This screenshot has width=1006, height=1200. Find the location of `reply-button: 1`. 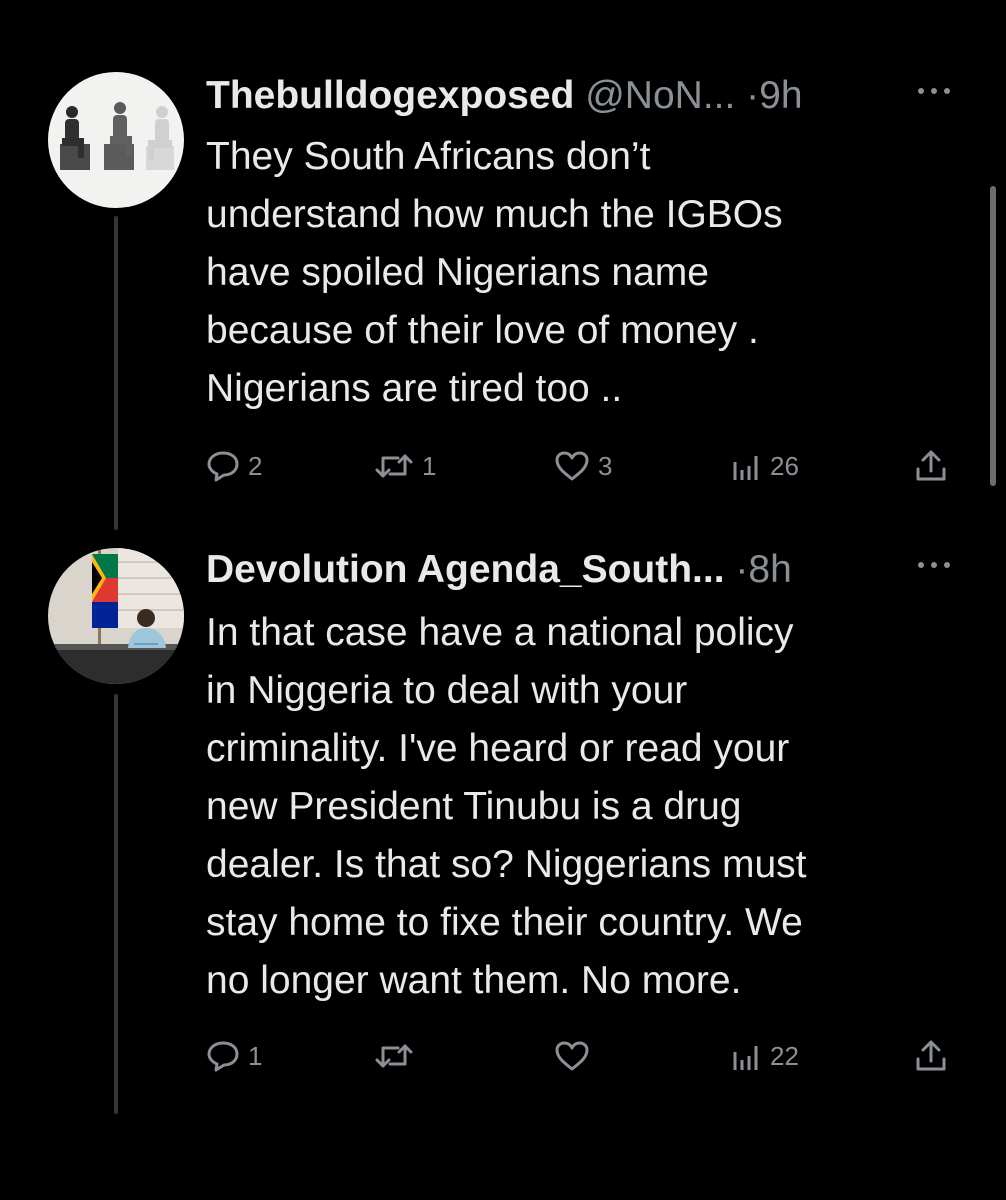

reply-button: 1 is located at coordinates (234, 1056).